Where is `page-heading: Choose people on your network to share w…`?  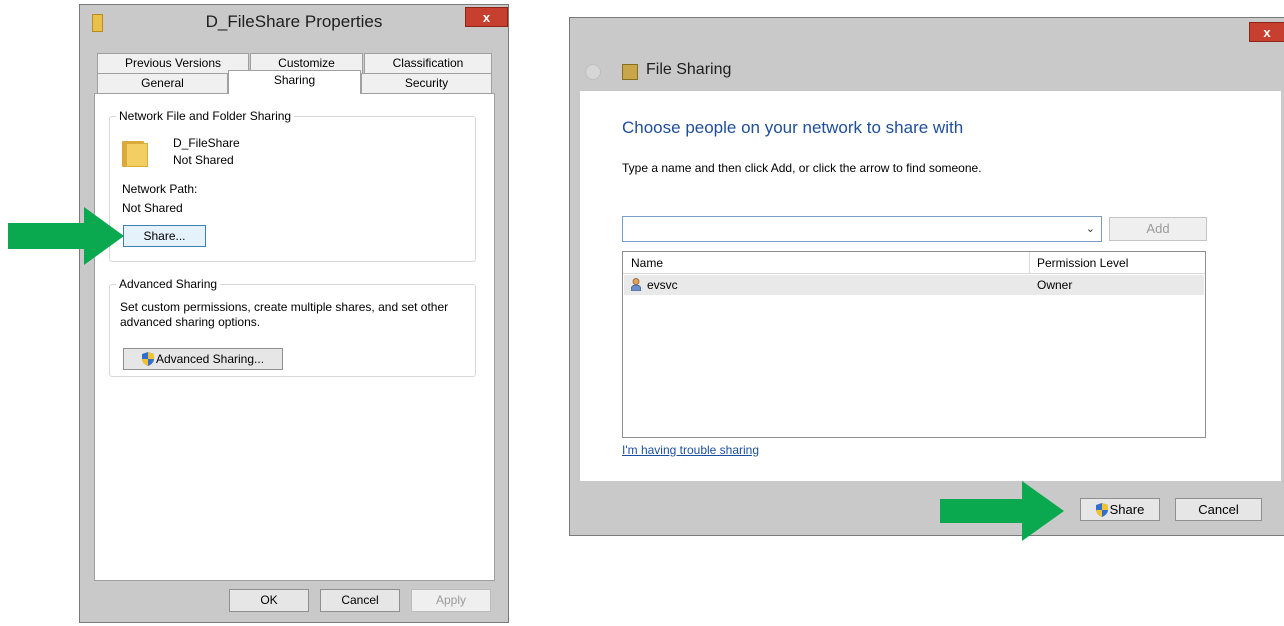
page-heading: Choose people on your network to share w… is located at coordinates (793, 127).